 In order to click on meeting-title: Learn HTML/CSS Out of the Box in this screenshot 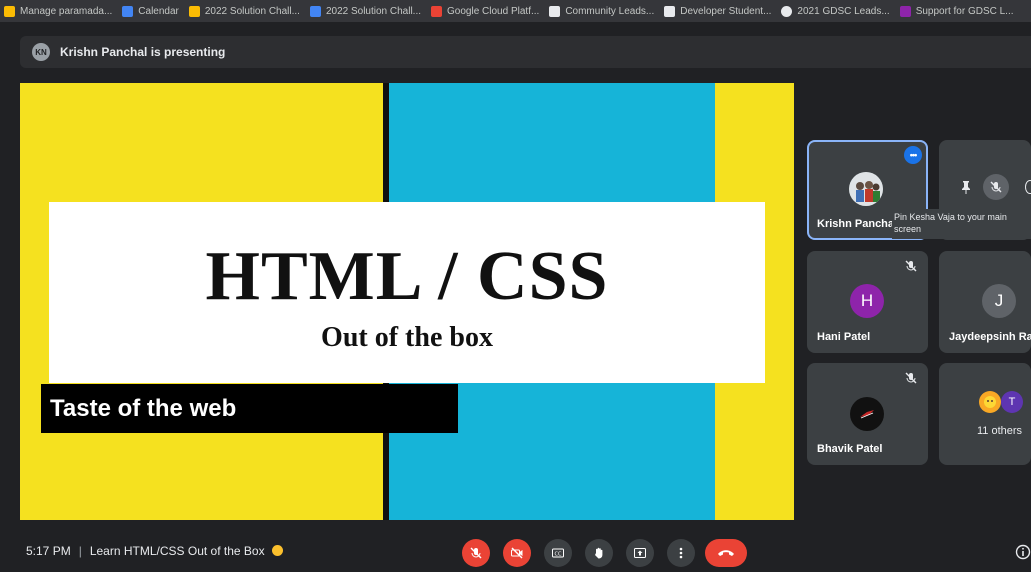, I will do `click(177, 551)`.